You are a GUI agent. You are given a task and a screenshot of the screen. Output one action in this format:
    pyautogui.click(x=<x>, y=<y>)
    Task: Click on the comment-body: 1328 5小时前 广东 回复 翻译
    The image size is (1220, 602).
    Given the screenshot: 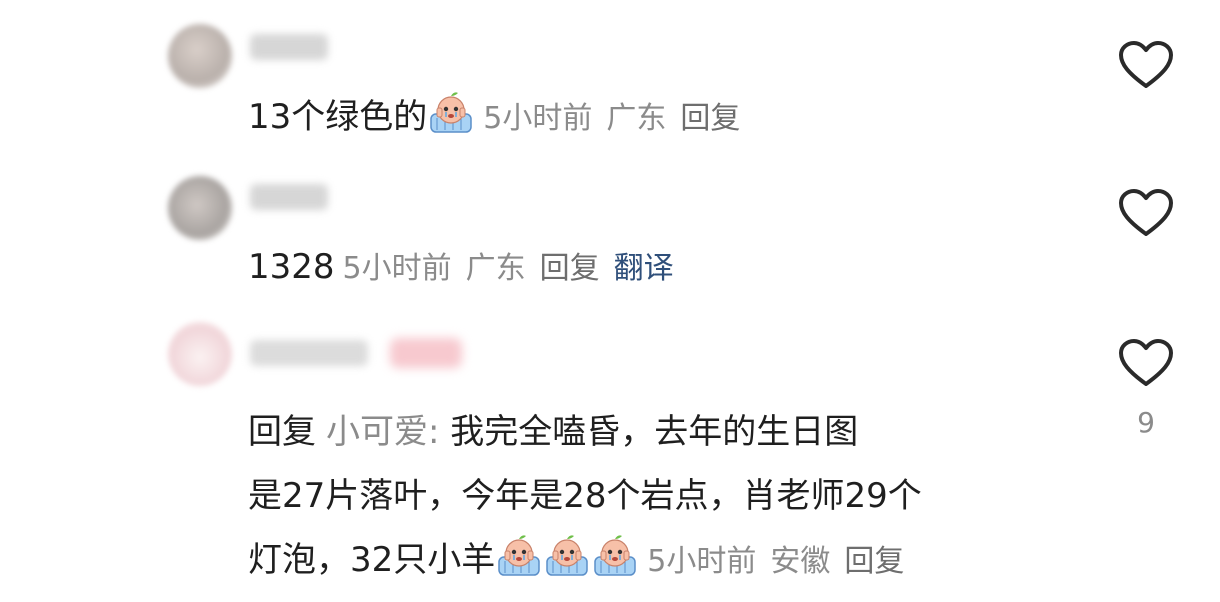 What is the action you would take?
    pyautogui.click(x=658, y=268)
    